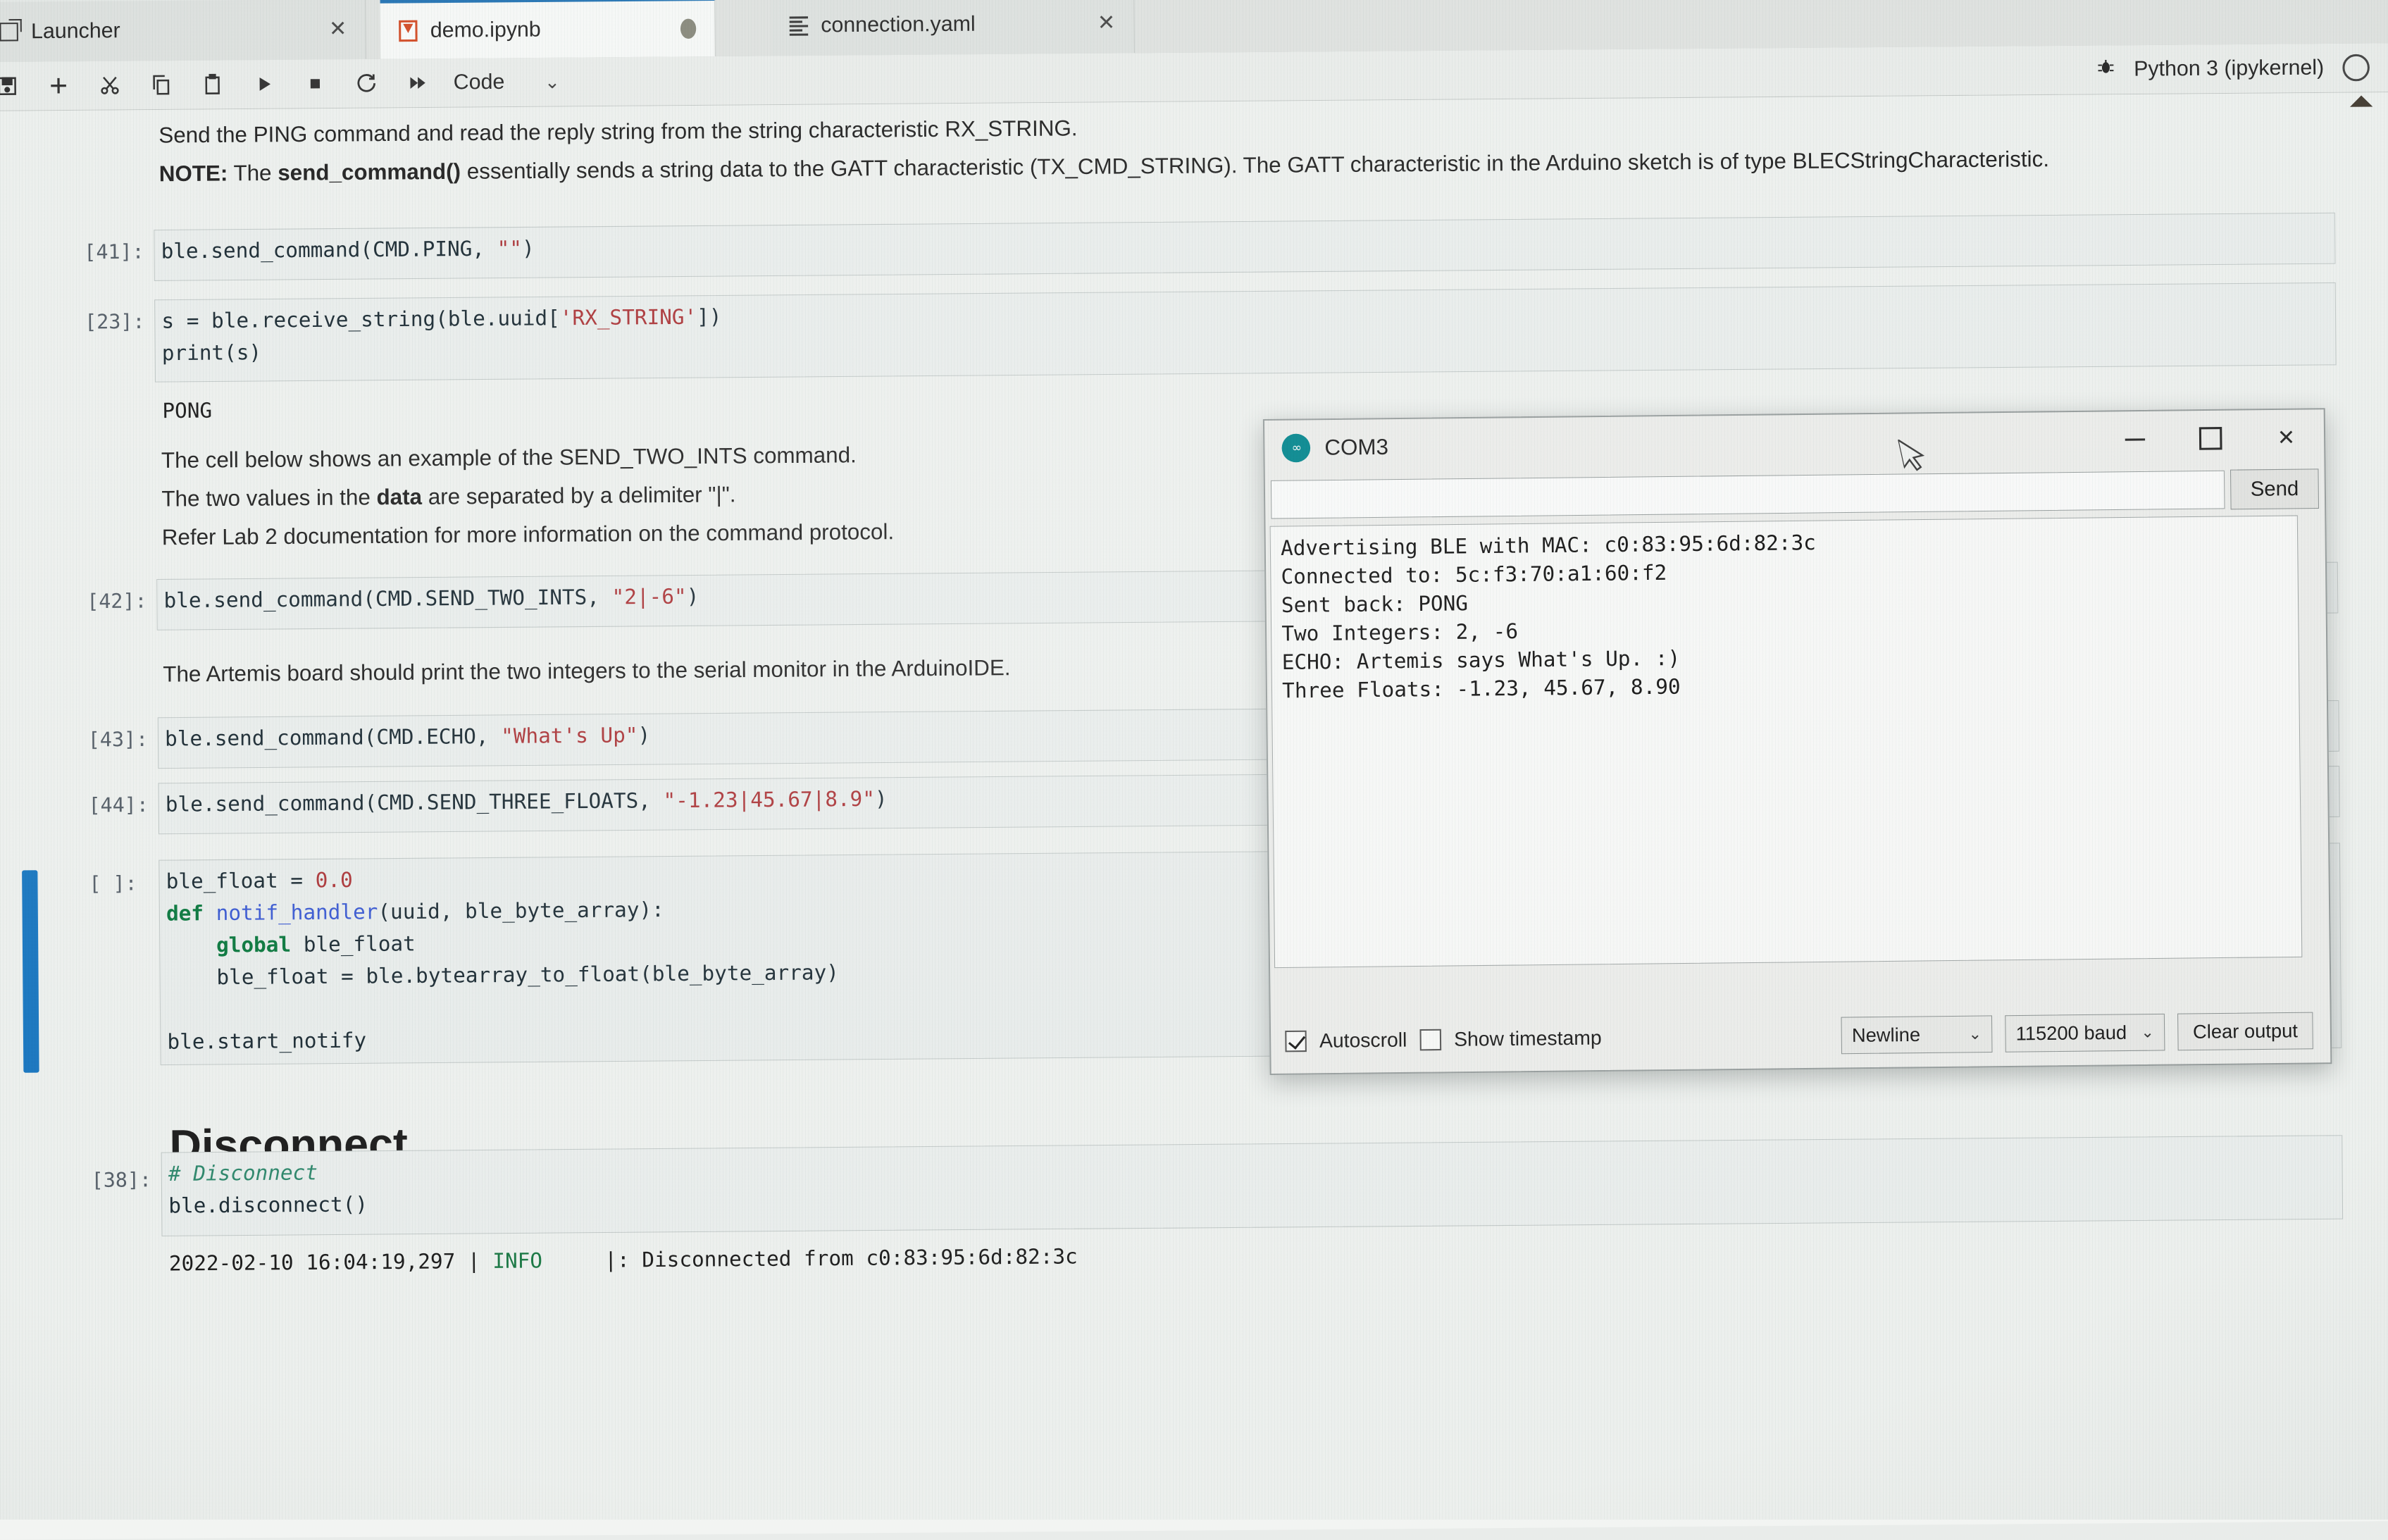 The image size is (2388, 1540). I want to click on cell-prompt: [ ]:, so click(113, 883).